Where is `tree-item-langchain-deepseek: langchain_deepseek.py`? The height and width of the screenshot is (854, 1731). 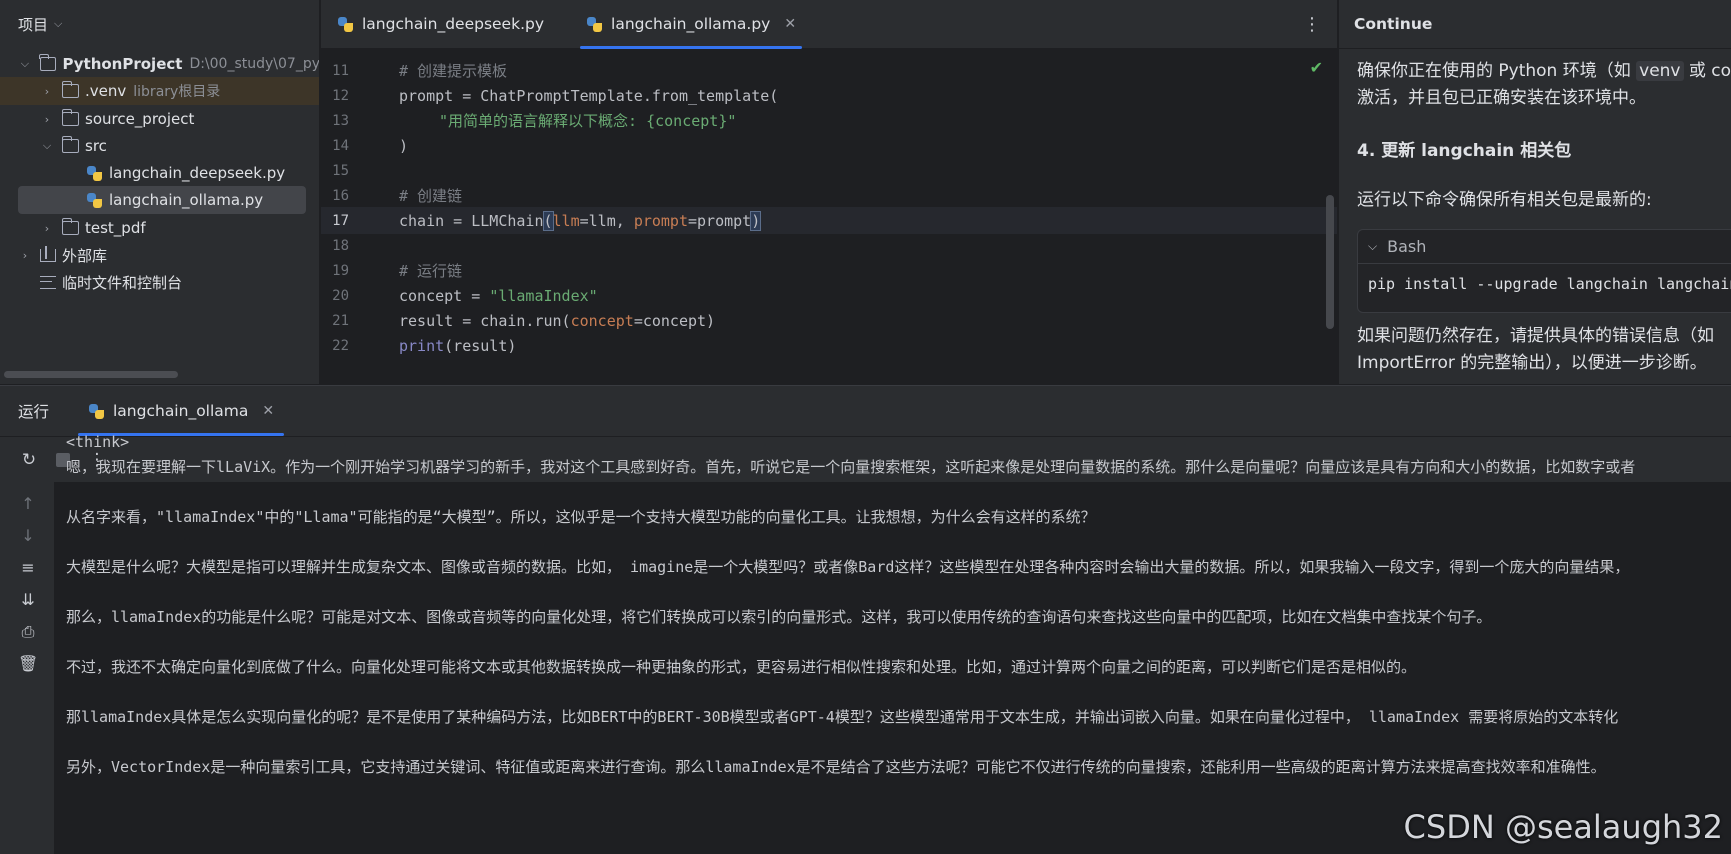
tree-item-langchain-deepseek: langchain_deepseek.py is located at coordinates (159, 173).